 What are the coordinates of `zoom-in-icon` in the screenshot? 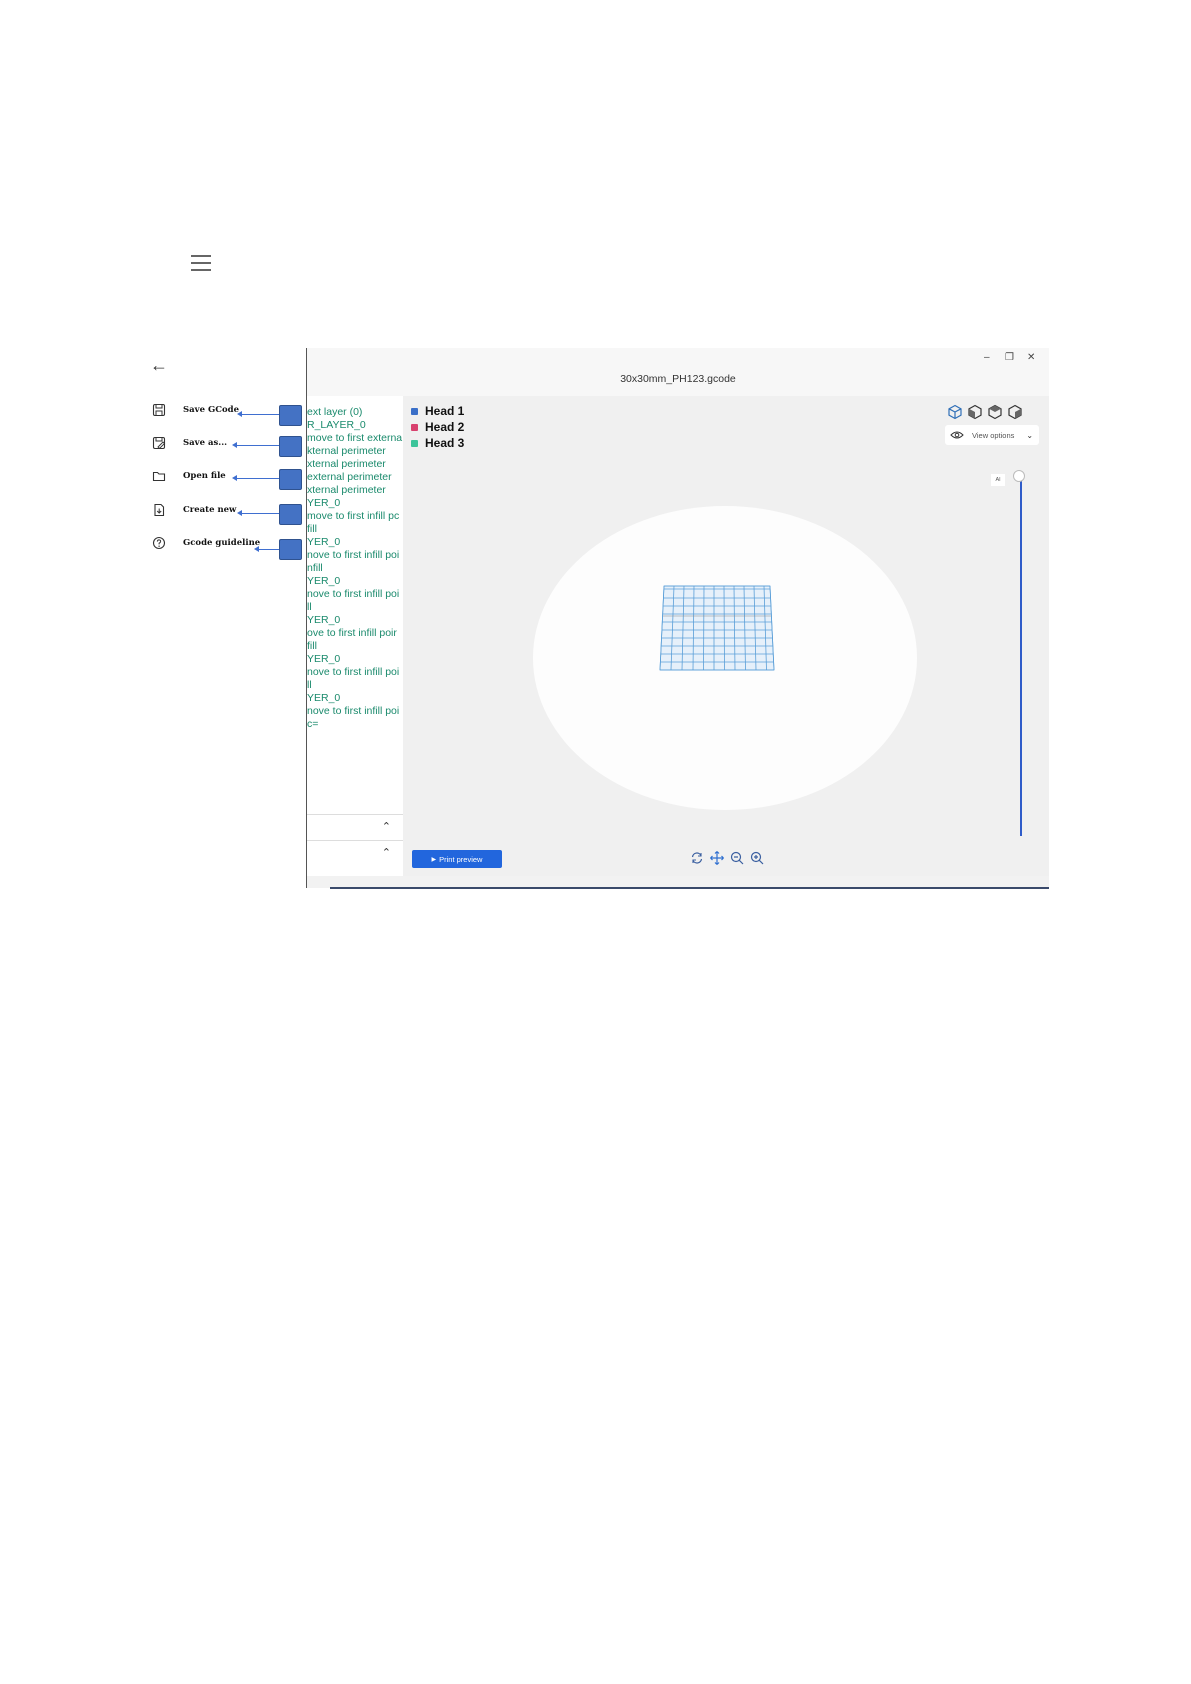 It's located at (757, 858).